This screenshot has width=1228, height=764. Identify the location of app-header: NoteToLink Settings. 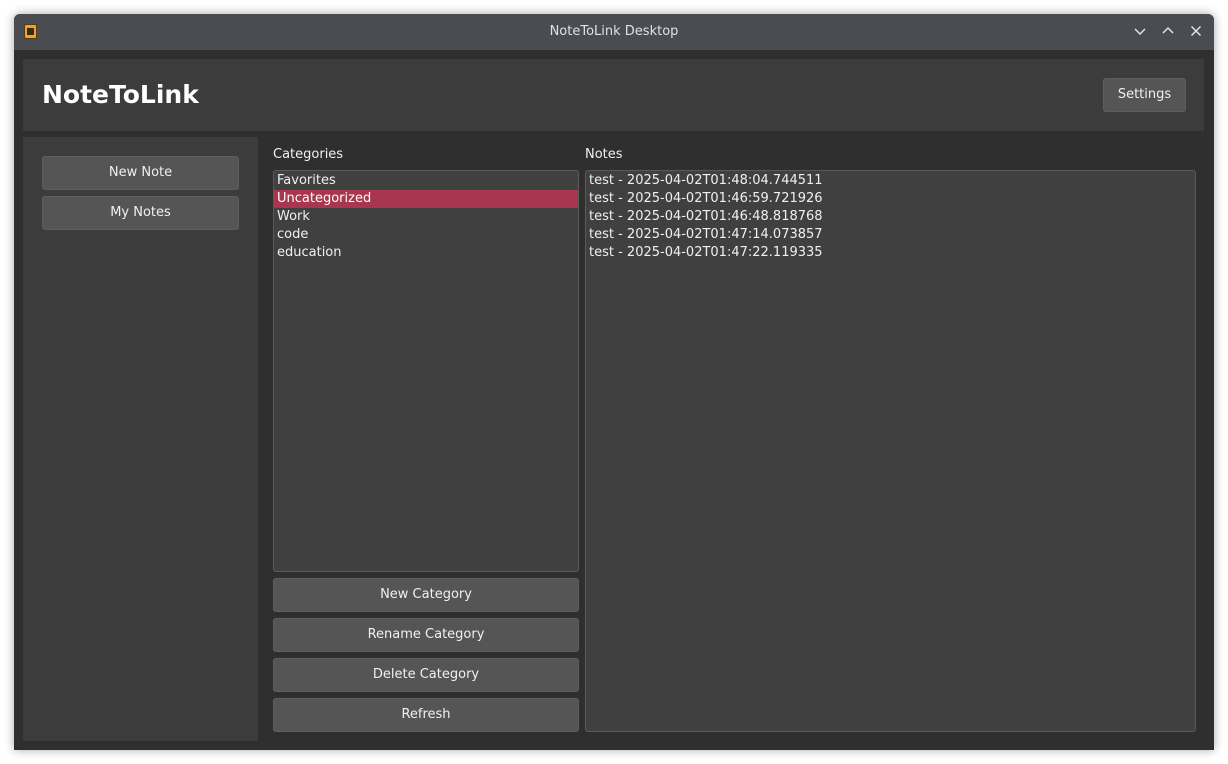
(613, 95).